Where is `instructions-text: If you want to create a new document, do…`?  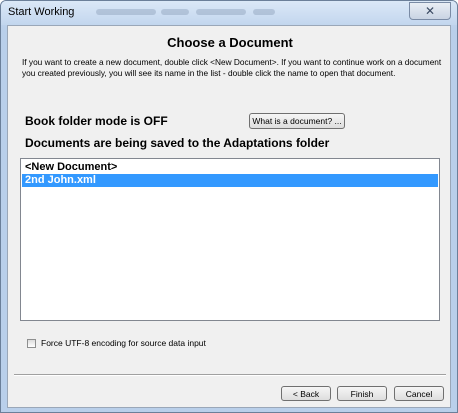 instructions-text: If you want to create a new document, do… is located at coordinates (232, 67).